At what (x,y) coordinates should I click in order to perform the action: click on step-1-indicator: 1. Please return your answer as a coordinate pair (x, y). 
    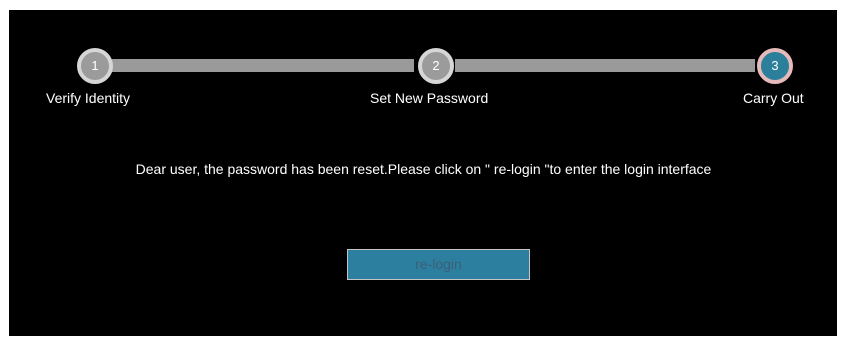
    Looking at the image, I should click on (95, 66).